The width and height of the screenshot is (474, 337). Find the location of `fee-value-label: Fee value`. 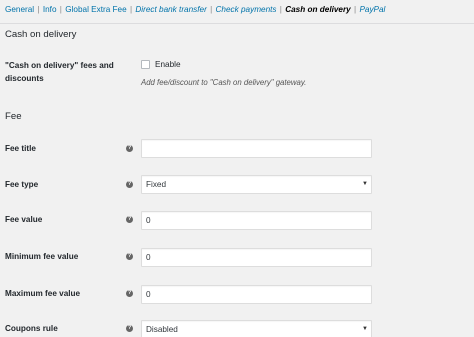

fee-value-label: Fee value is located at coordinates (24, 219).